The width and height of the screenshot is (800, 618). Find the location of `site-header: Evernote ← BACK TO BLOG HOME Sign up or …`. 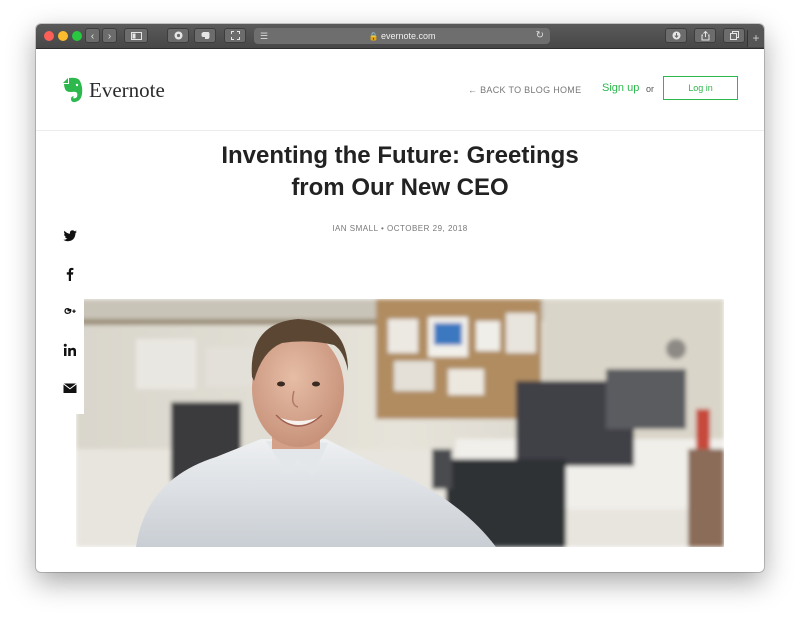

site-header: Evernote ← BACK TO BLOG HOME Sign up or … is located at coordinates (400, 90).